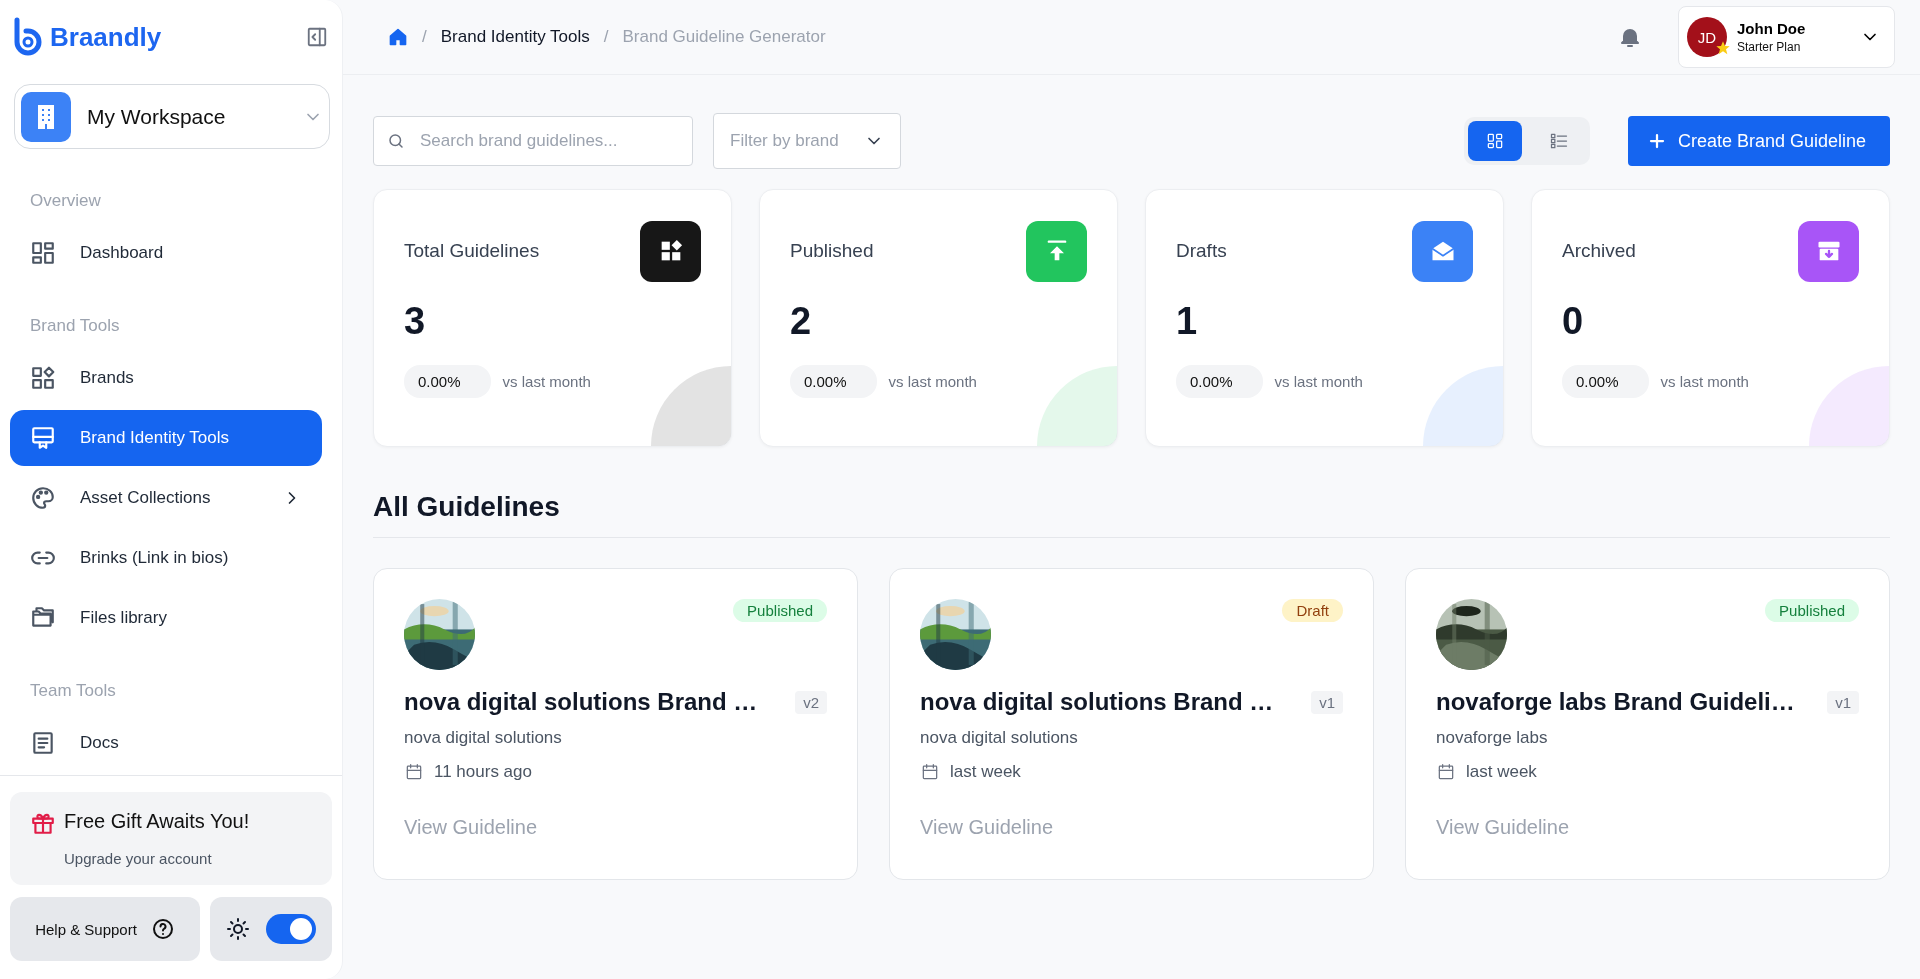 Image resolution: width=1920 pixels, height=979 pixels. I want to click on user-menu: JD John Doe Starter Plan, so click(1786, 37).